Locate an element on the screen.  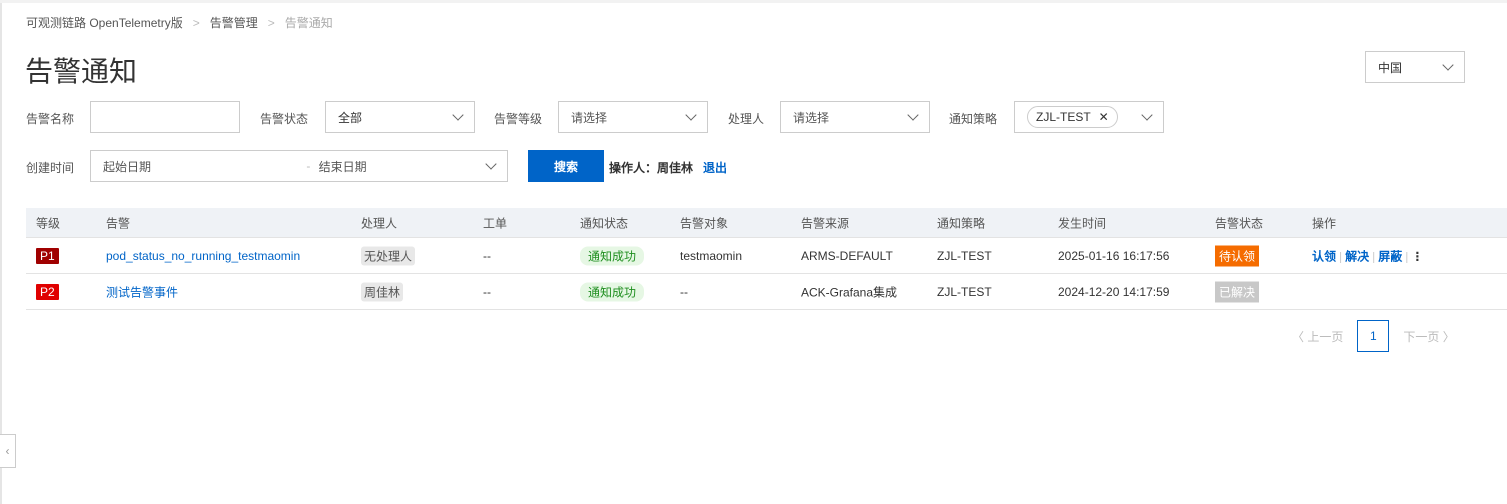
chevron-right-icon: 〉 is located at coordinates (1447, 336).